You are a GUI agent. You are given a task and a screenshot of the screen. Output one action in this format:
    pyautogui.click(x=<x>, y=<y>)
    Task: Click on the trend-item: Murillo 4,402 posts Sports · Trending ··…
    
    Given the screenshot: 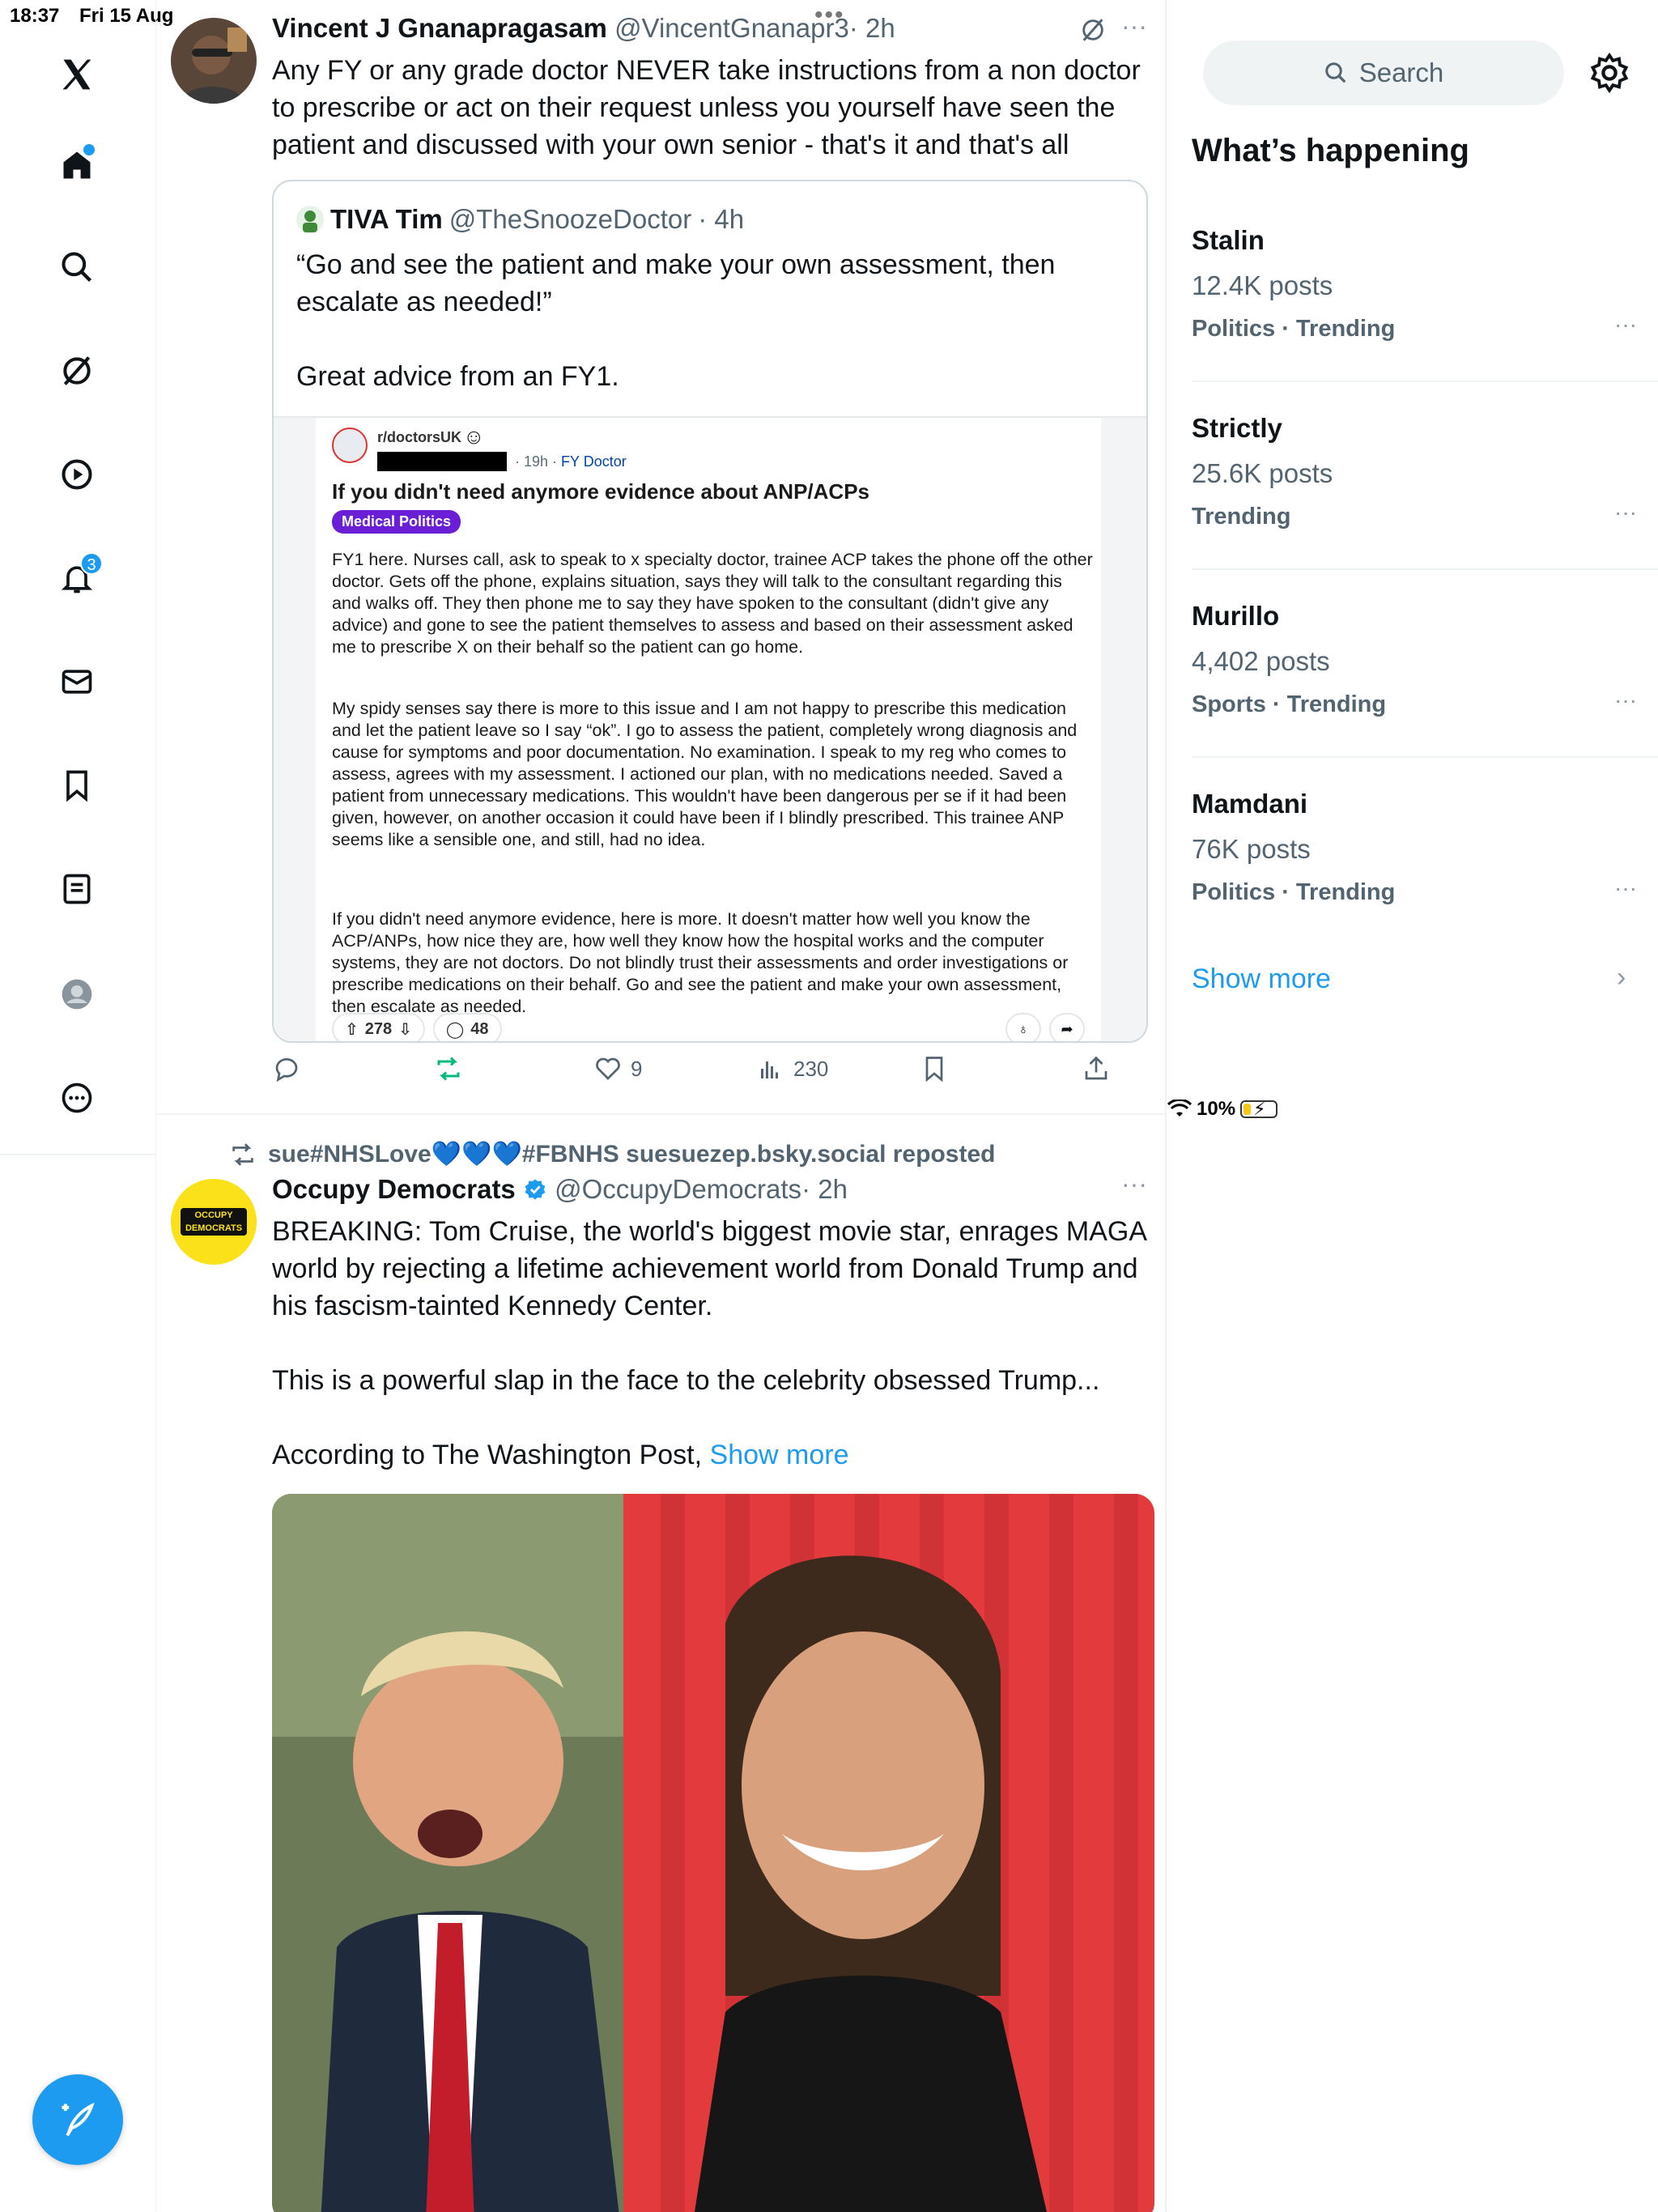 What is the action you would take?
    pyautogui.click(x=1418, y=660)
    